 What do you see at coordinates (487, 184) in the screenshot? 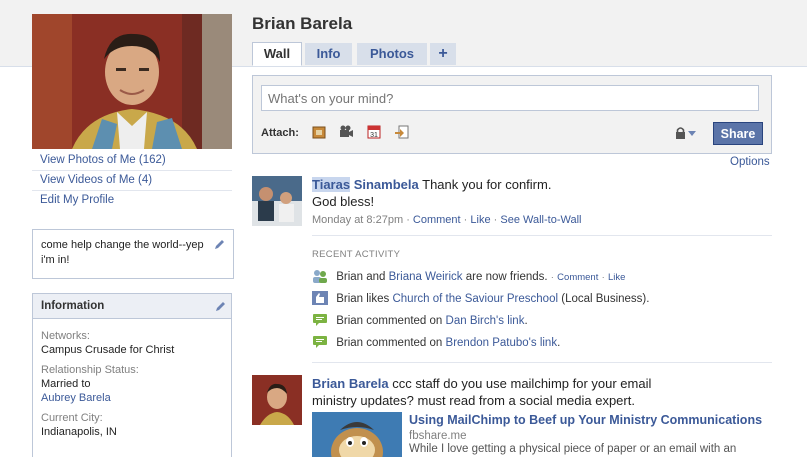
I see `story-text: Thank you for confirm.` at bounding box center [487, 184].